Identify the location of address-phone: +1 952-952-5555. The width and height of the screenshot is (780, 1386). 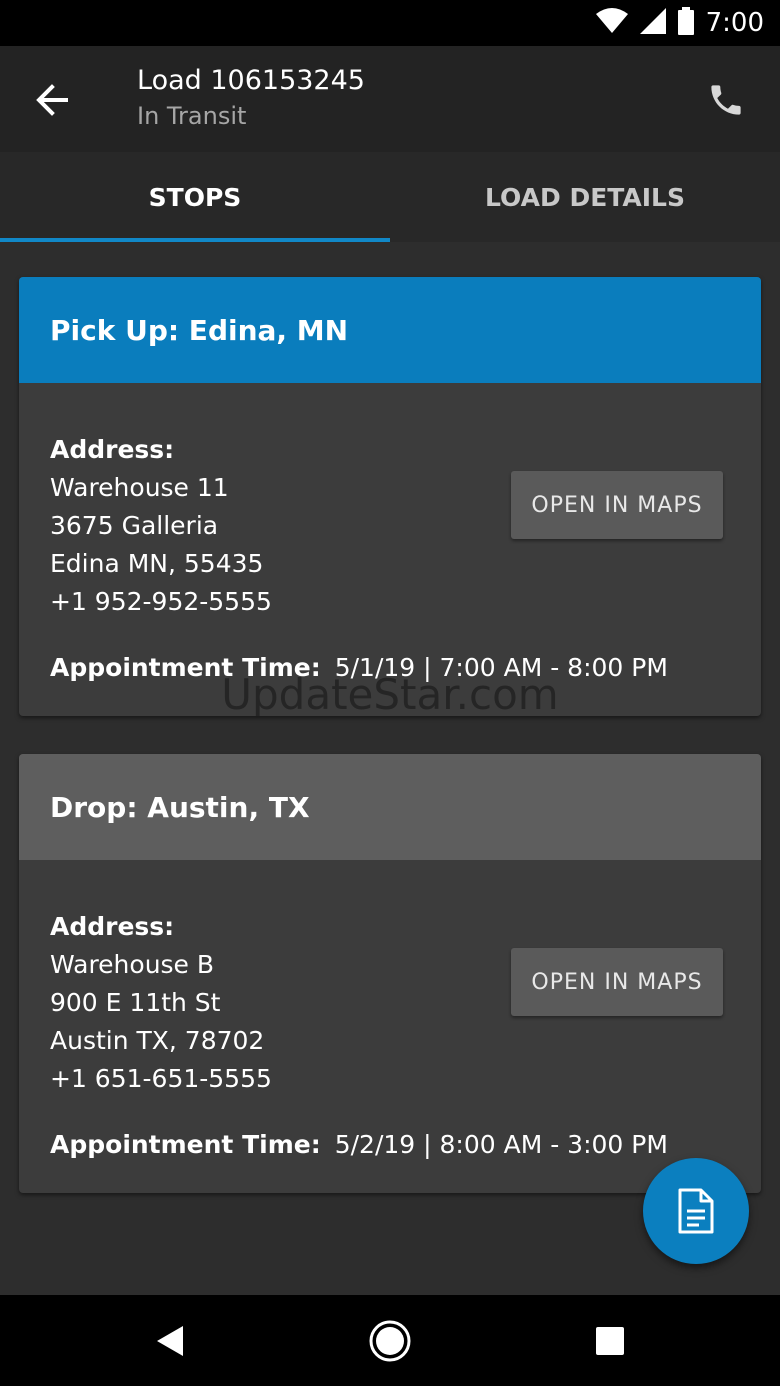
(390, 602).